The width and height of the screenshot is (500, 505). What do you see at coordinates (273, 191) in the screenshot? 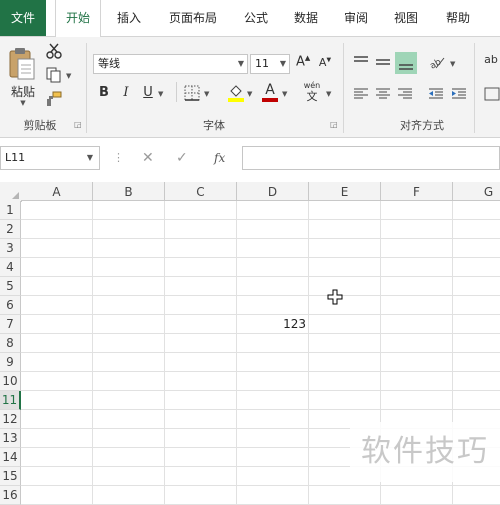
I see `column-header-d: D` at bounding box center [273, 191].